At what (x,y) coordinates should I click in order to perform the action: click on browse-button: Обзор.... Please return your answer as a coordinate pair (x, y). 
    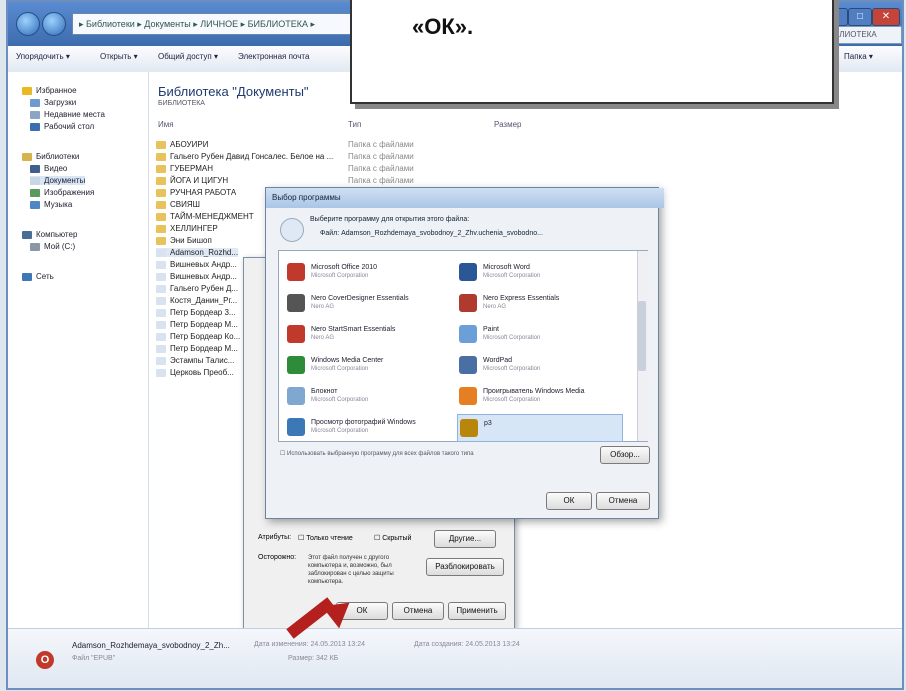
    Looking at the image, I should click on (625, 455).